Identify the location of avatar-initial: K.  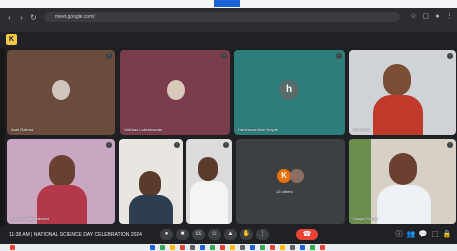
(284, 176).